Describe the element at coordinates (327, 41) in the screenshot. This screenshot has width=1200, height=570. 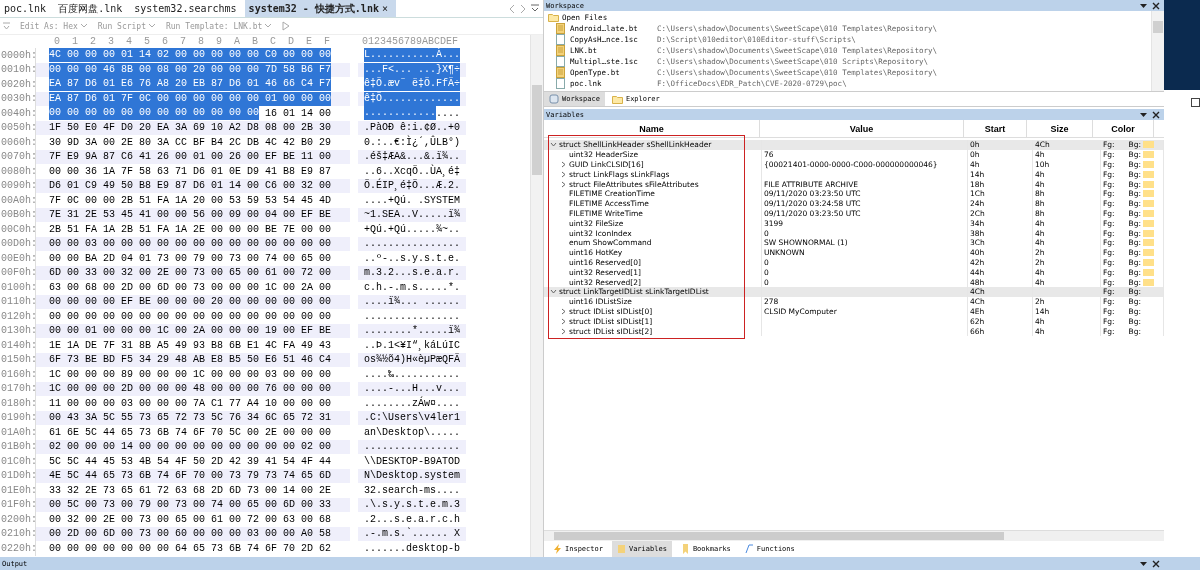
I see `column-header: F` at that location.